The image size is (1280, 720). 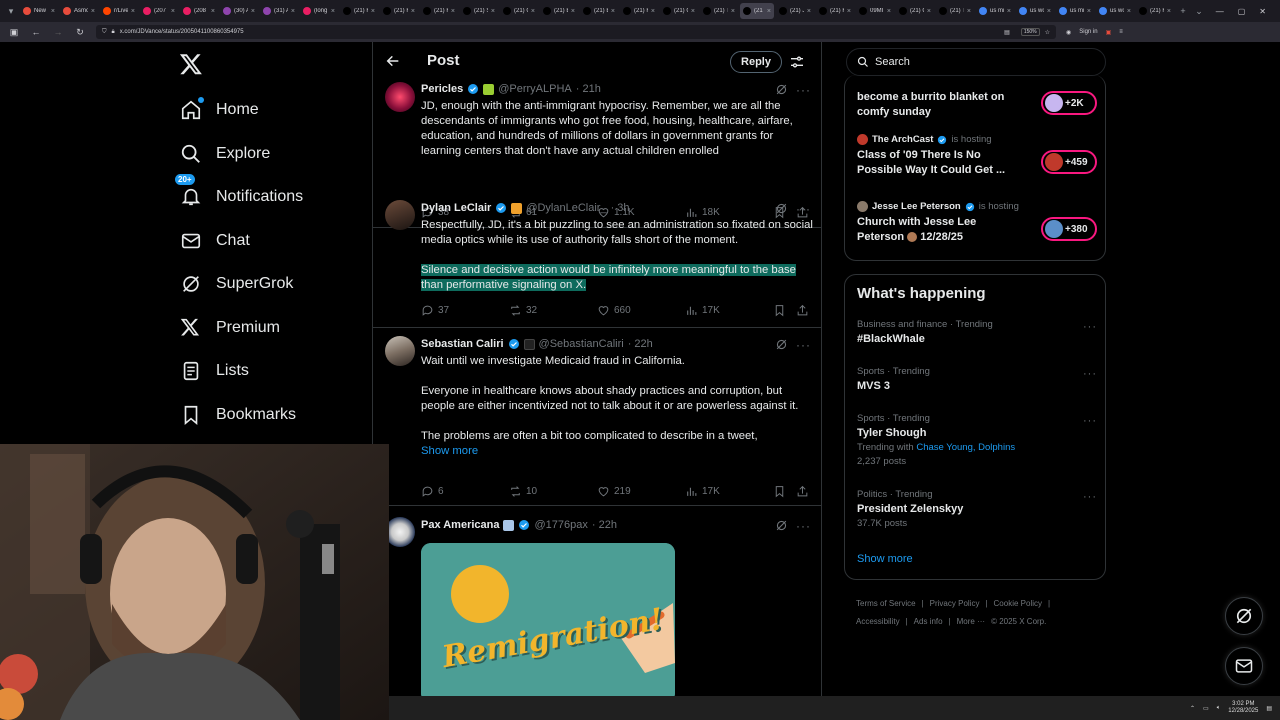 I want to click on repost-action: 32, so click(x=523, y=310).